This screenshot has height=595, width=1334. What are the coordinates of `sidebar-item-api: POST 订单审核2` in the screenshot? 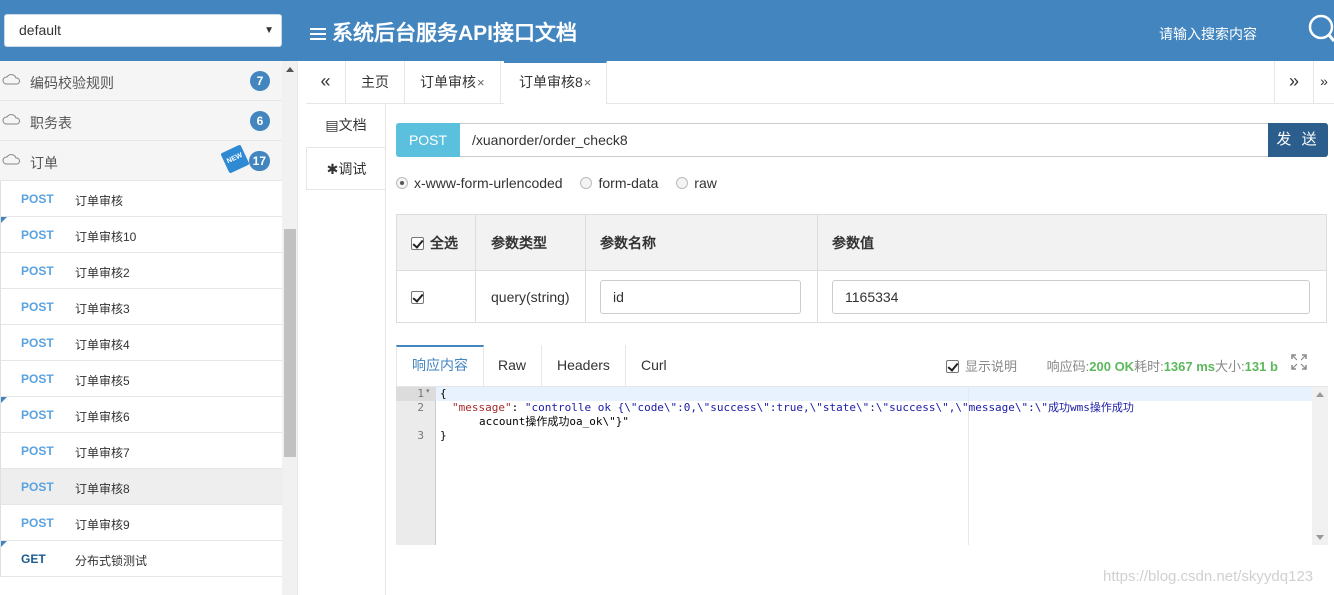 It's located at (141, 271).